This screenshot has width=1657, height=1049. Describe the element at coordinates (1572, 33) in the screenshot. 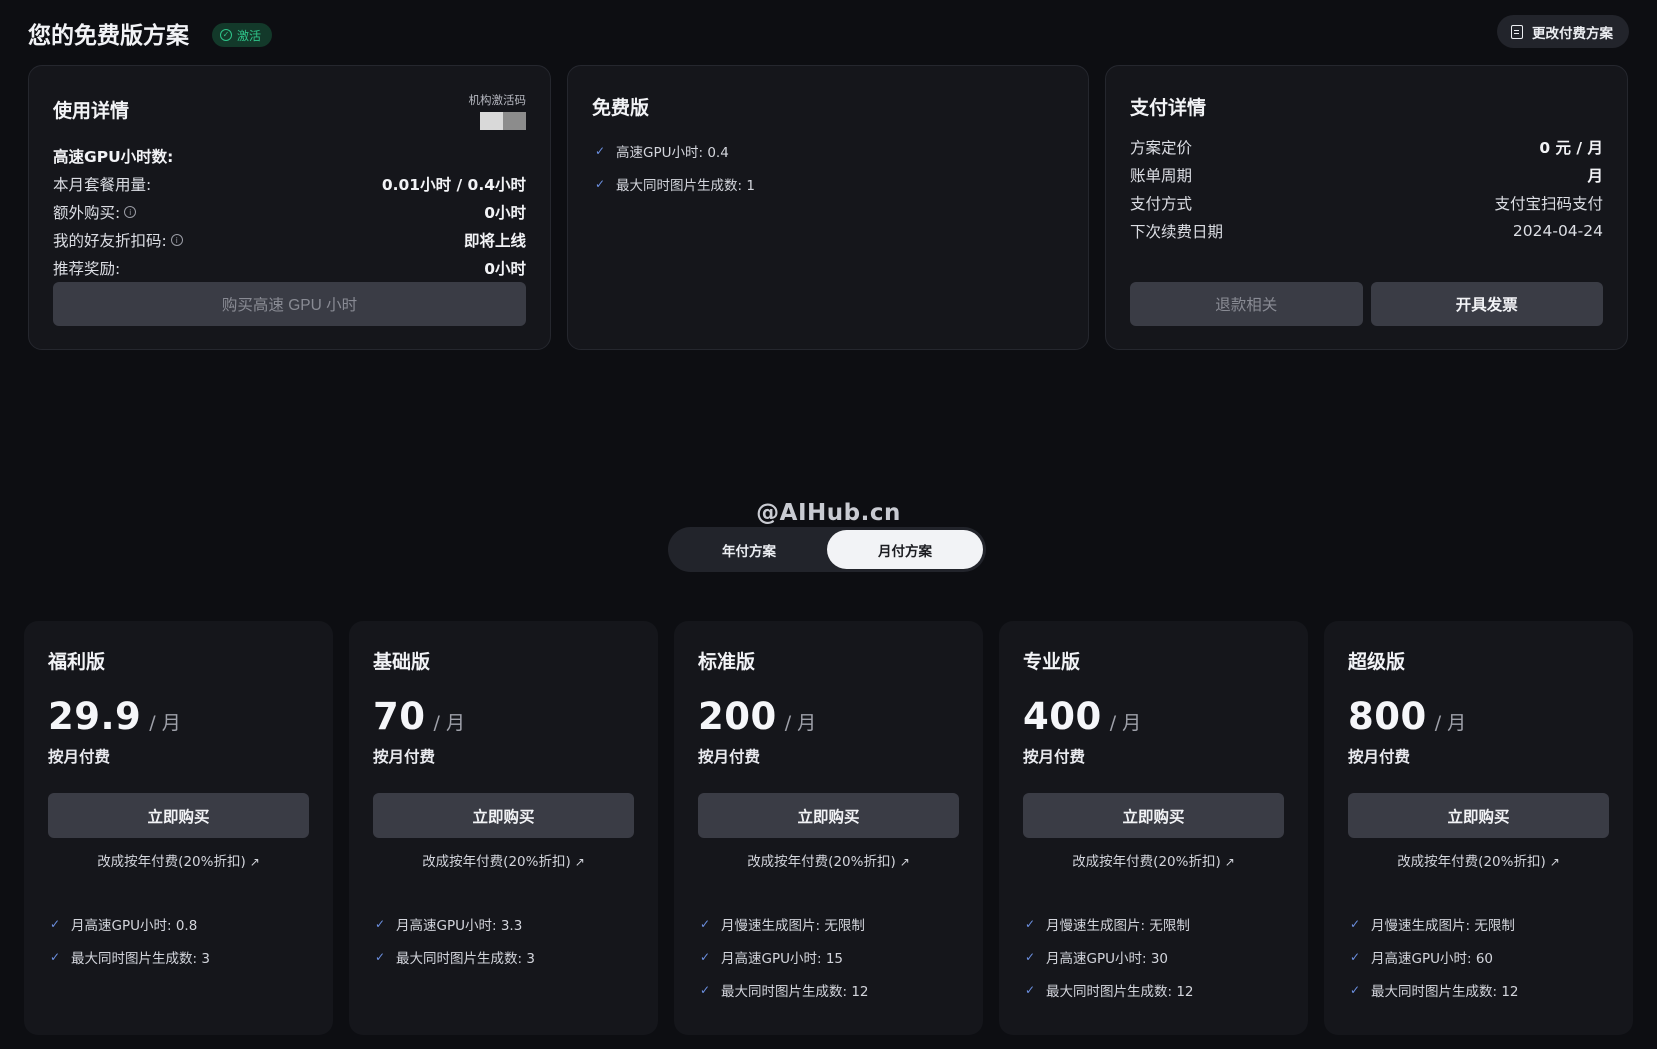

I see `change-plan-label: 更改付费方案` at that location.